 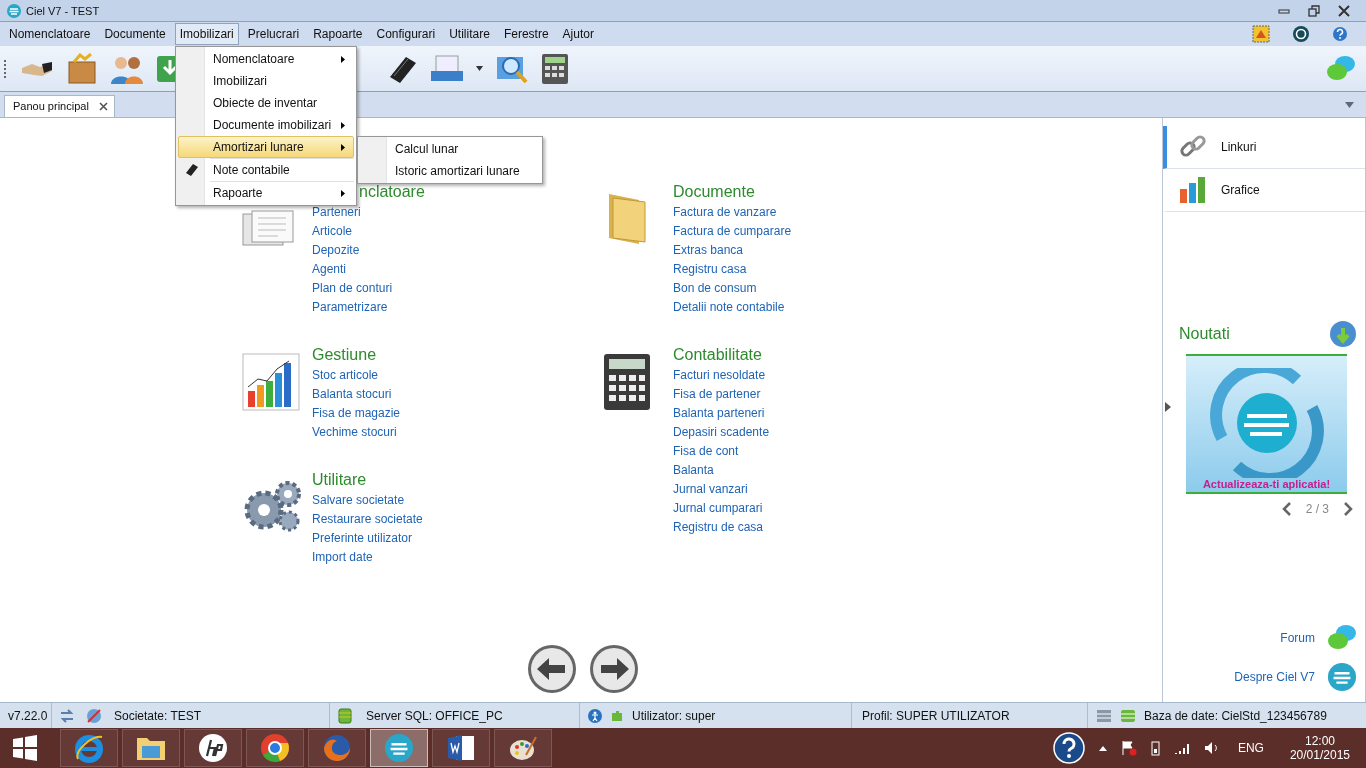 What do you see at coordinates (719, 413) in the screenshot?
I see `section-link: Balanta parteneri` at bounding box center [719, 413].